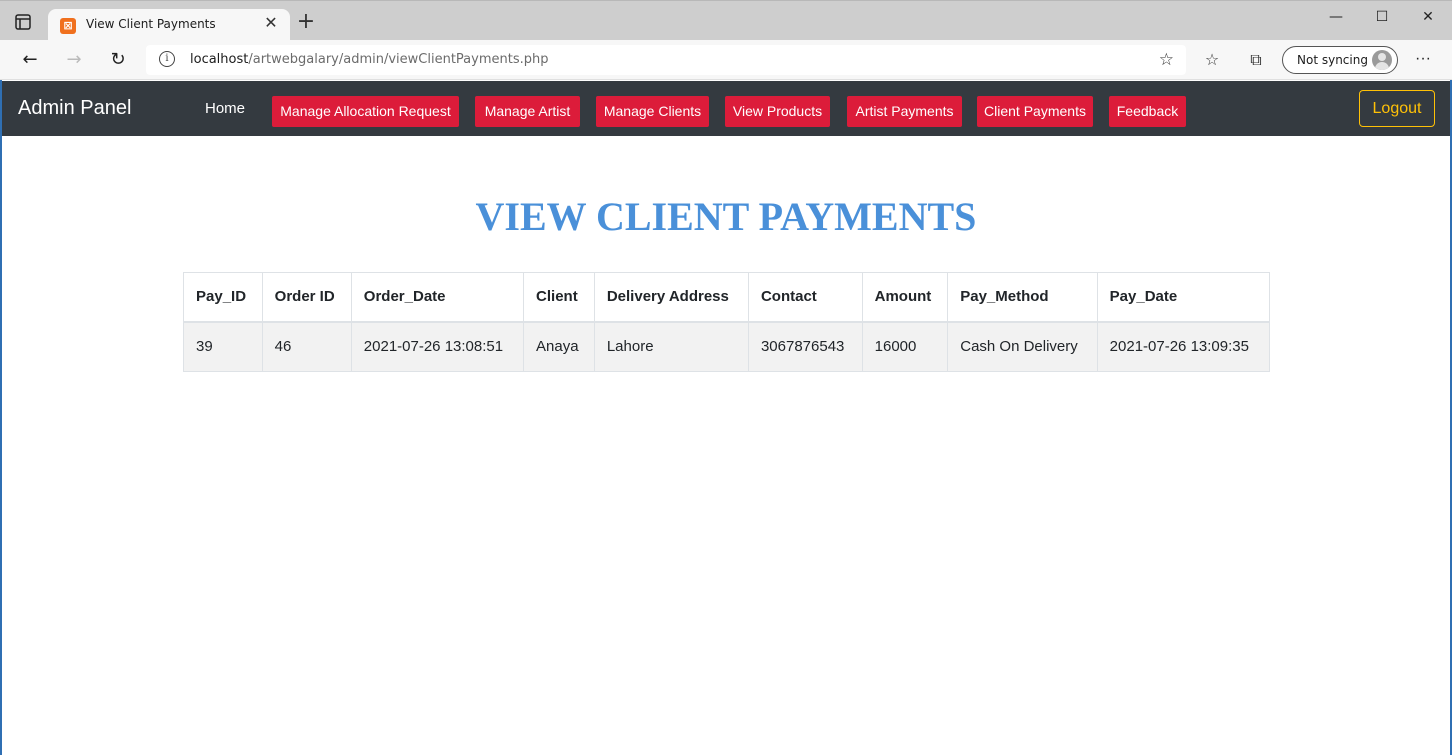 The width and height of the screenshot is (1452, 755). Describe the element at coordinates (151, 24) in the screenshot. I see `tab-title: View Client Payments` at that location.